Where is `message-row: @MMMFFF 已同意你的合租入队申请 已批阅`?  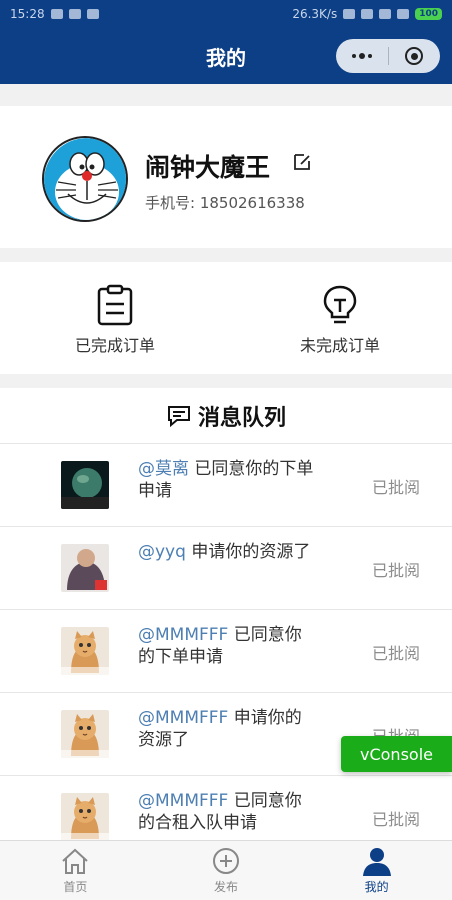
message-row: @MMMFFF 已同意你的合租入队申请 已批阅 is located at coordinates (226, 808).